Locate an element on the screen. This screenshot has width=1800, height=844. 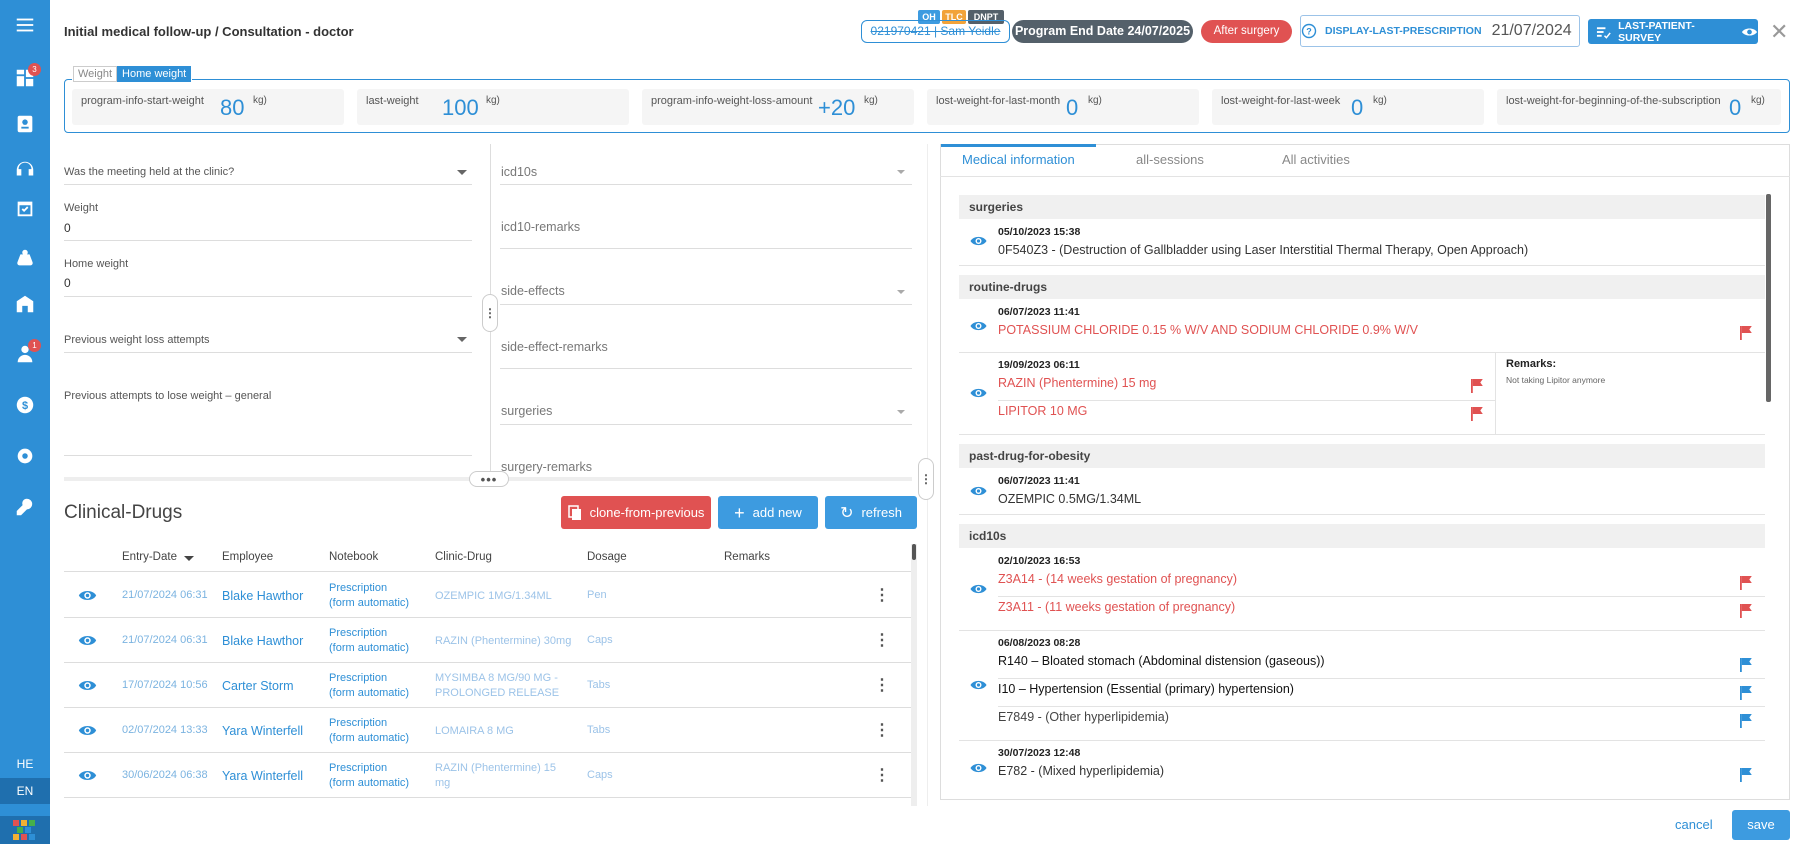
active-tab-indicator is located at coordinates (1018, 145).